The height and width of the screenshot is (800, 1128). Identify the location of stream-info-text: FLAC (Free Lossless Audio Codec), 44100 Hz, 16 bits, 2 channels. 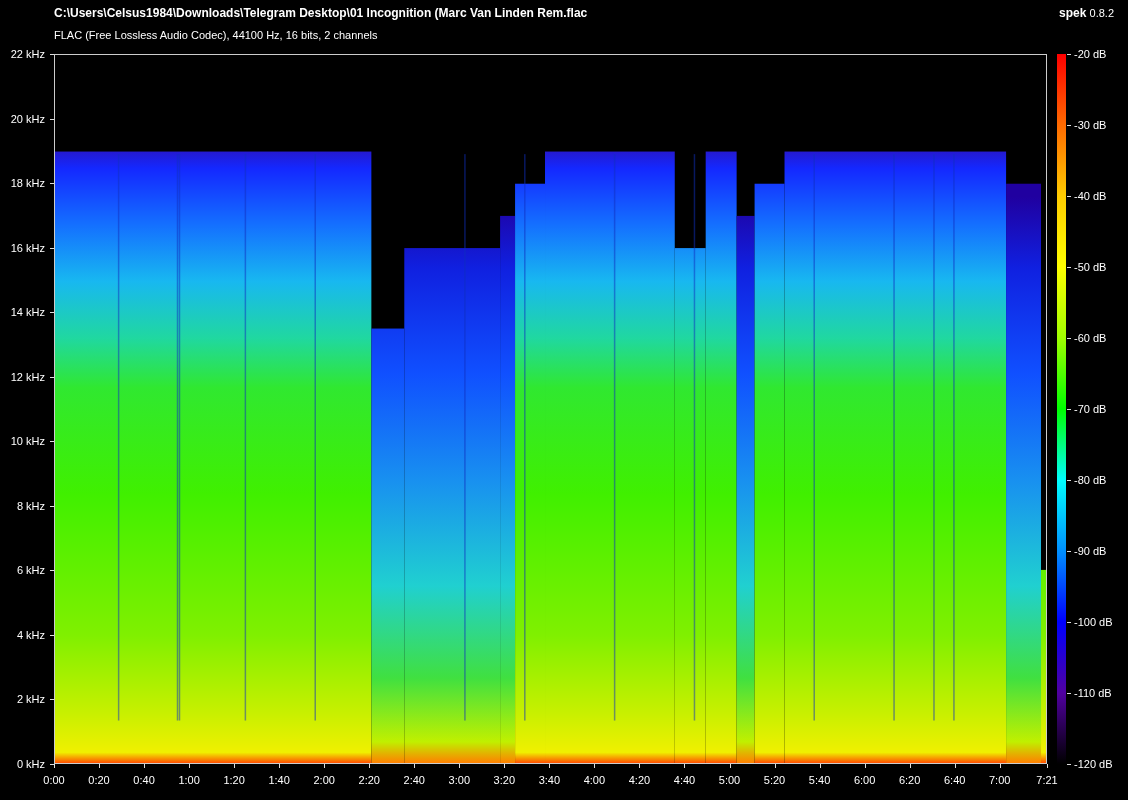
(216, 35).